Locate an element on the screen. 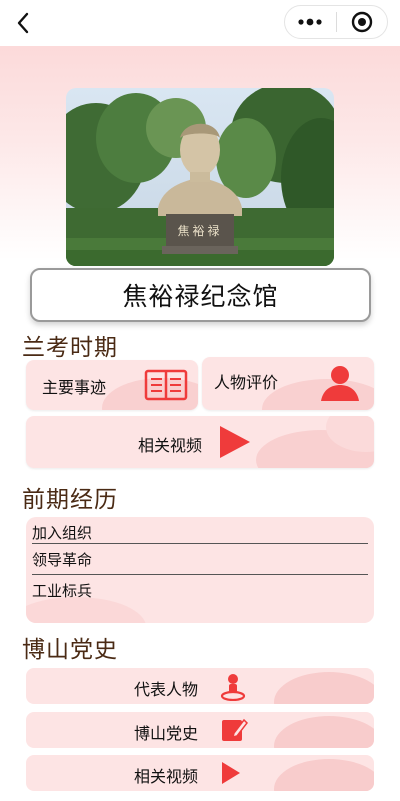 The width and height of the screenshot is (400, 801). chevron-left-icon is located at coordinates (23, 23).